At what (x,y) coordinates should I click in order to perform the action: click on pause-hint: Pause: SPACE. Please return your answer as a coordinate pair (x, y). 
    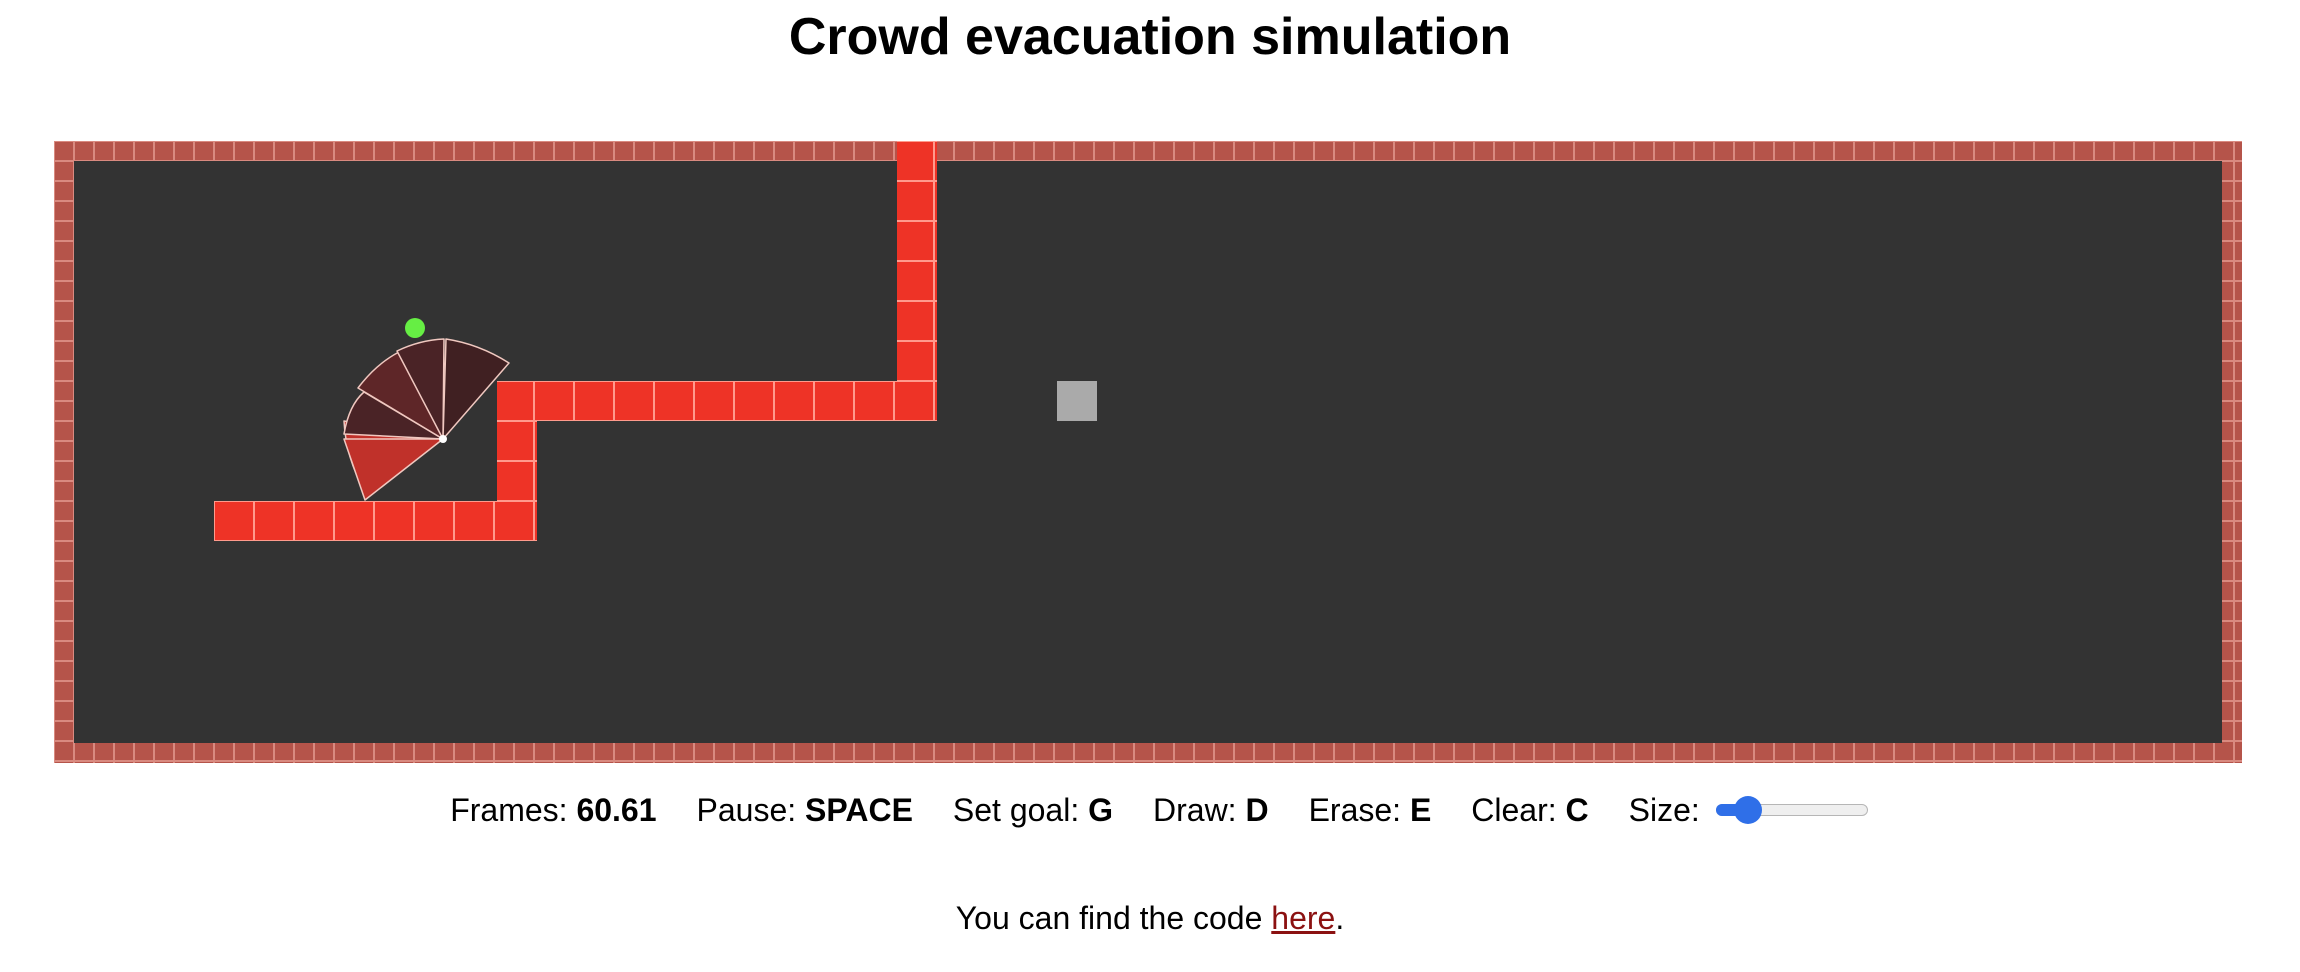
    Looking at the image, I should click on (804, 810).